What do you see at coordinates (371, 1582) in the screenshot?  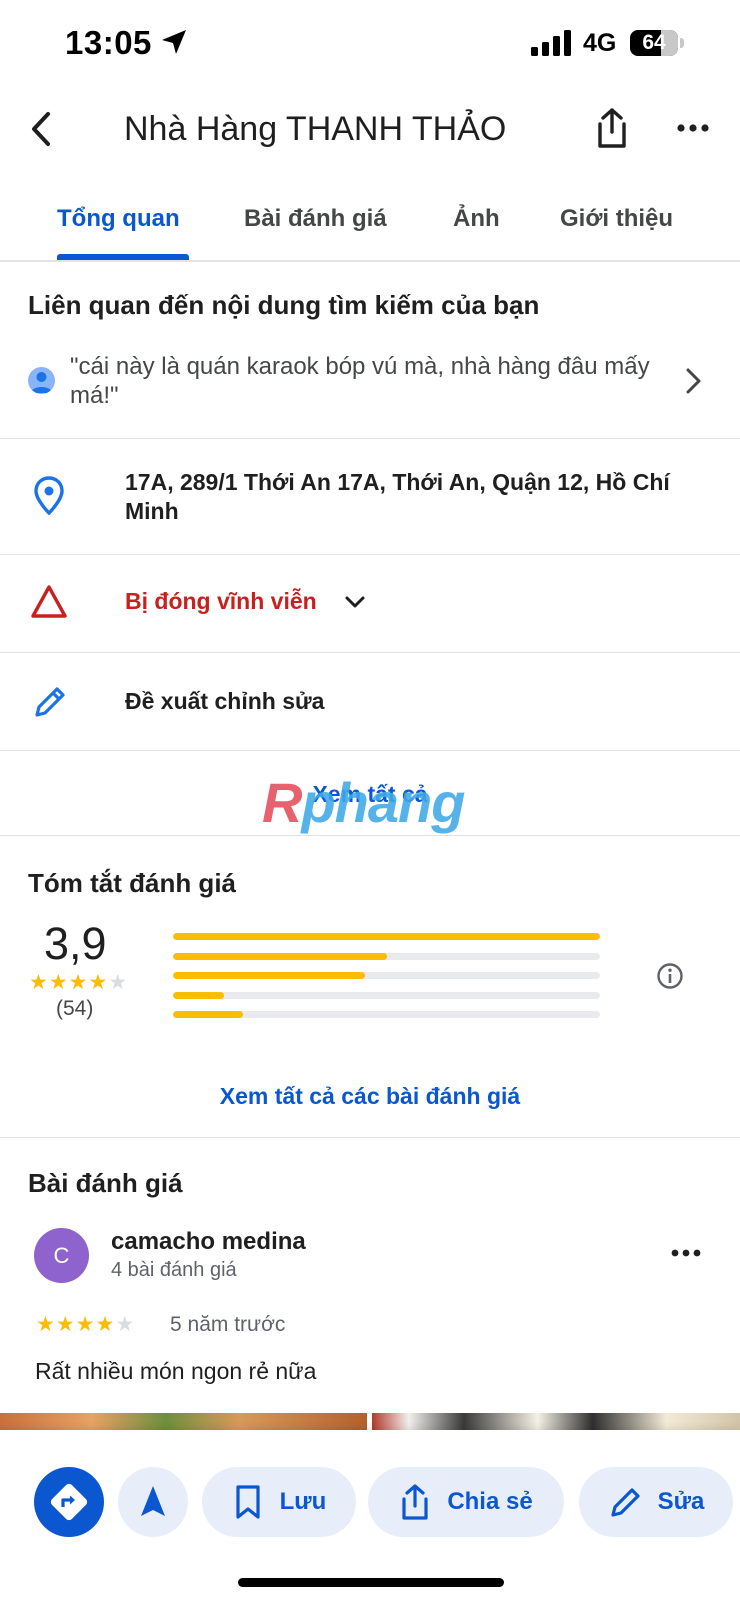 I see `home-indicator` at bounding box center [371, 1582].